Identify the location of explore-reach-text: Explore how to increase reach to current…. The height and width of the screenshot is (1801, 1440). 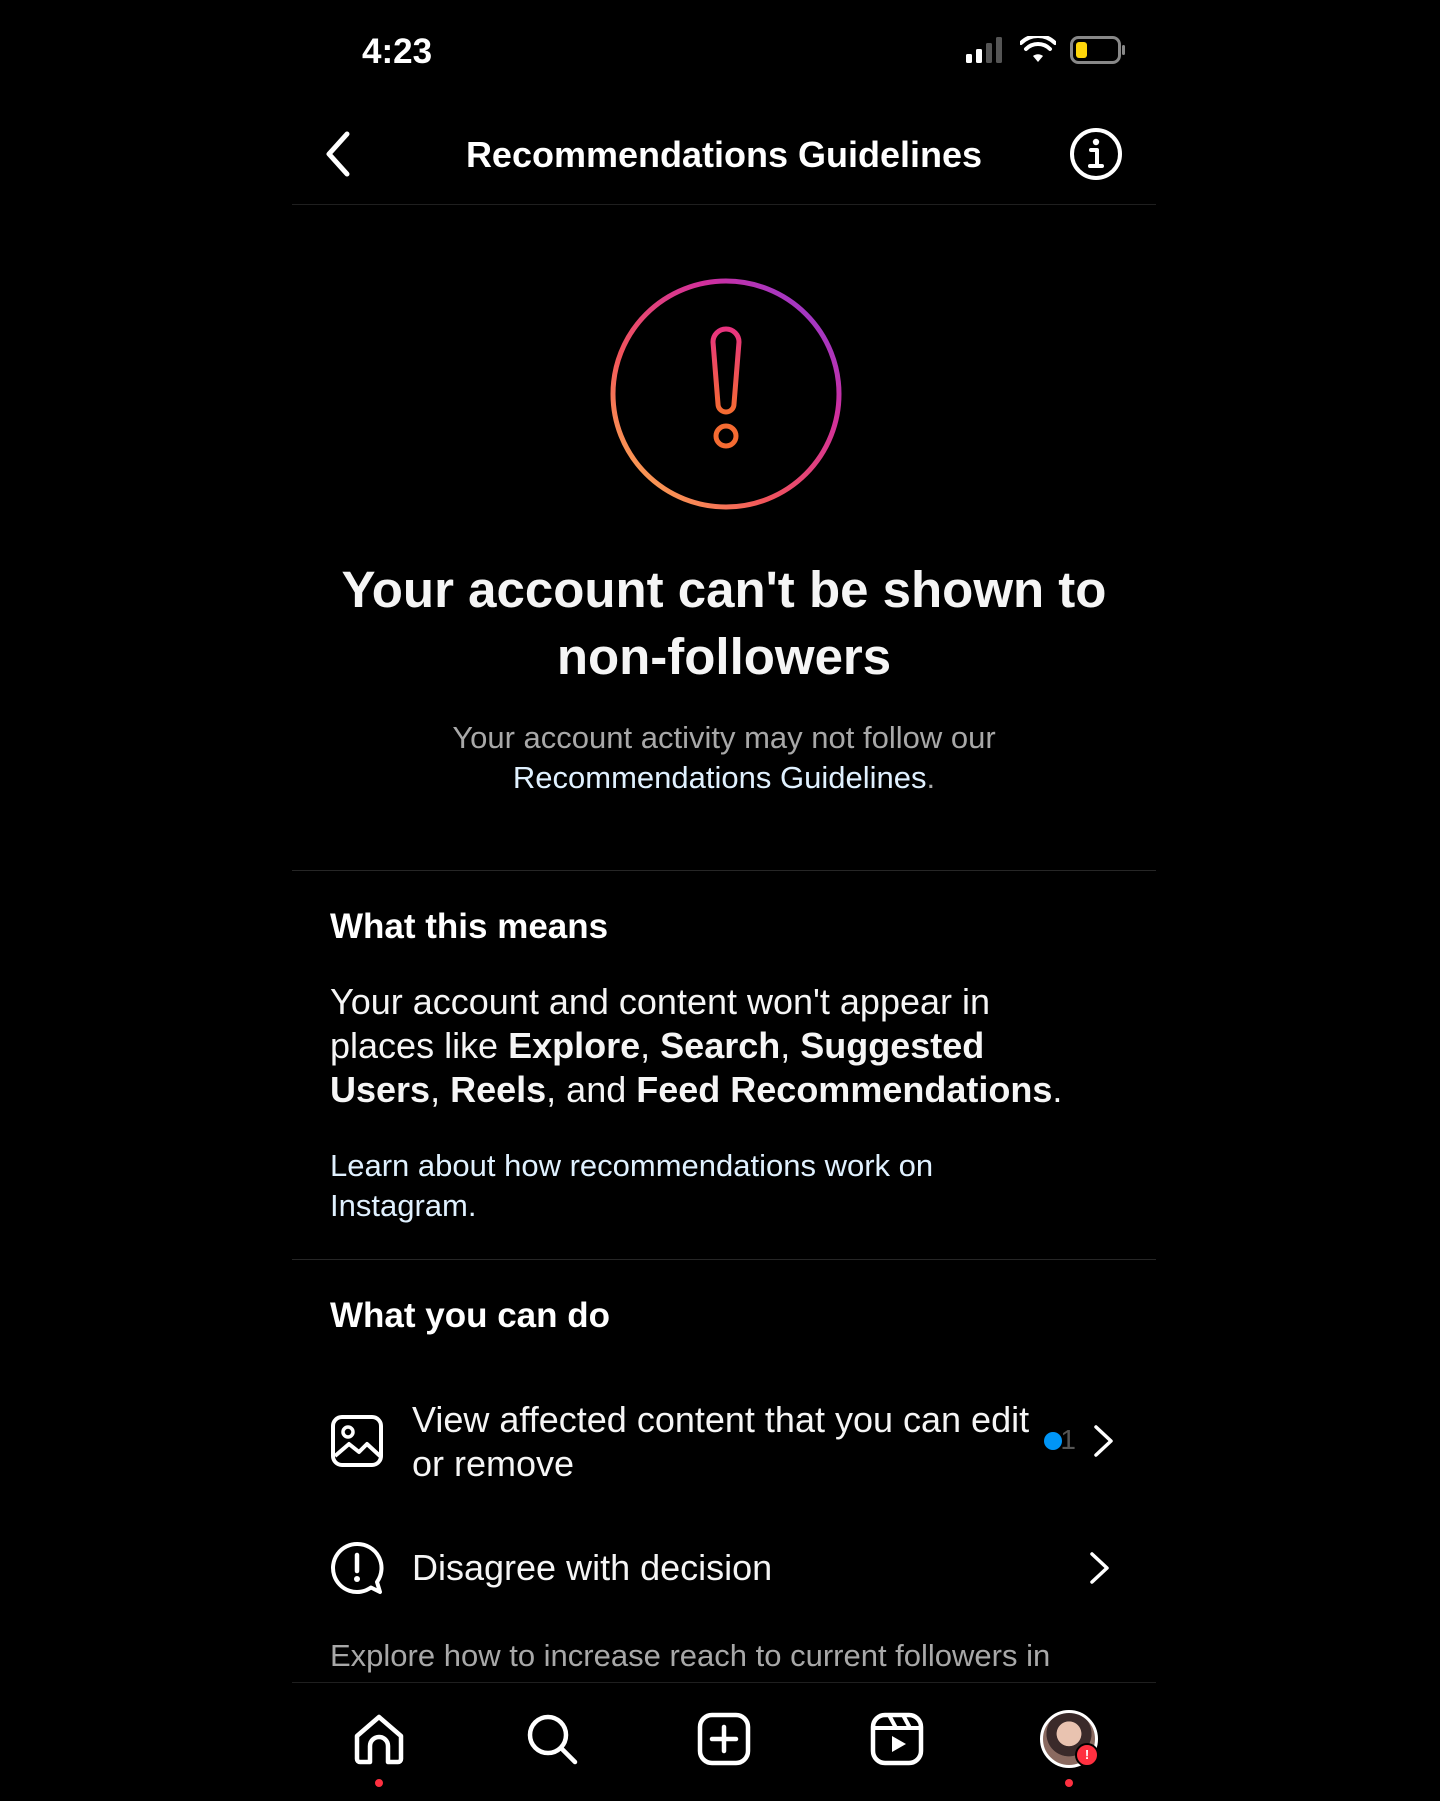
(723, 1656).